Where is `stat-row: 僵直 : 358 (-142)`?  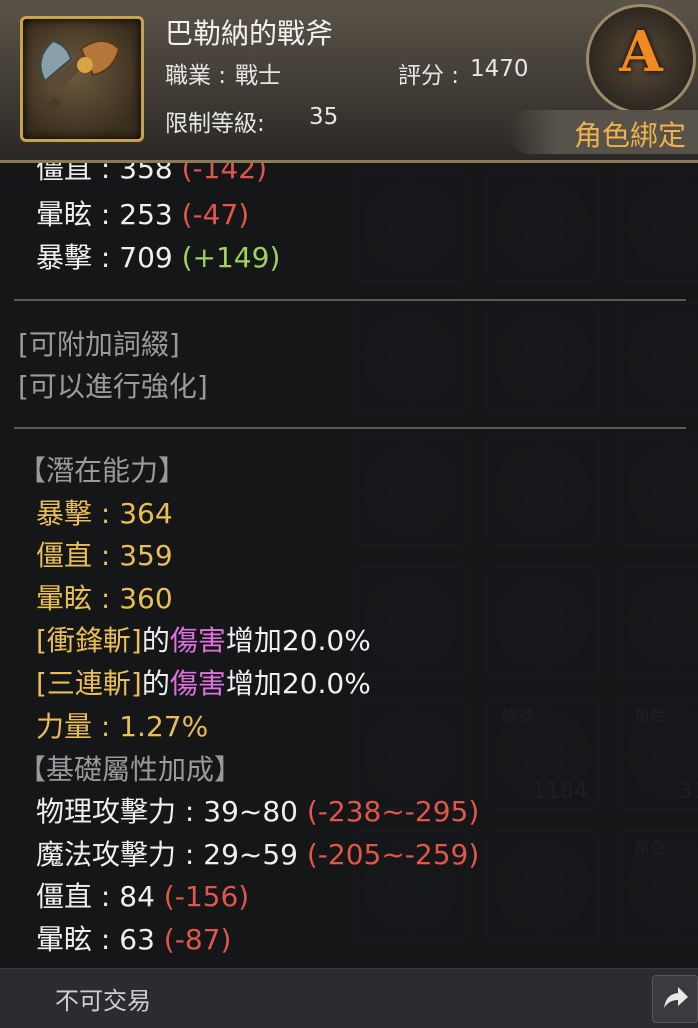
stat-row: 僵直 : 358 (-142) is located at coordinates (151, 175).